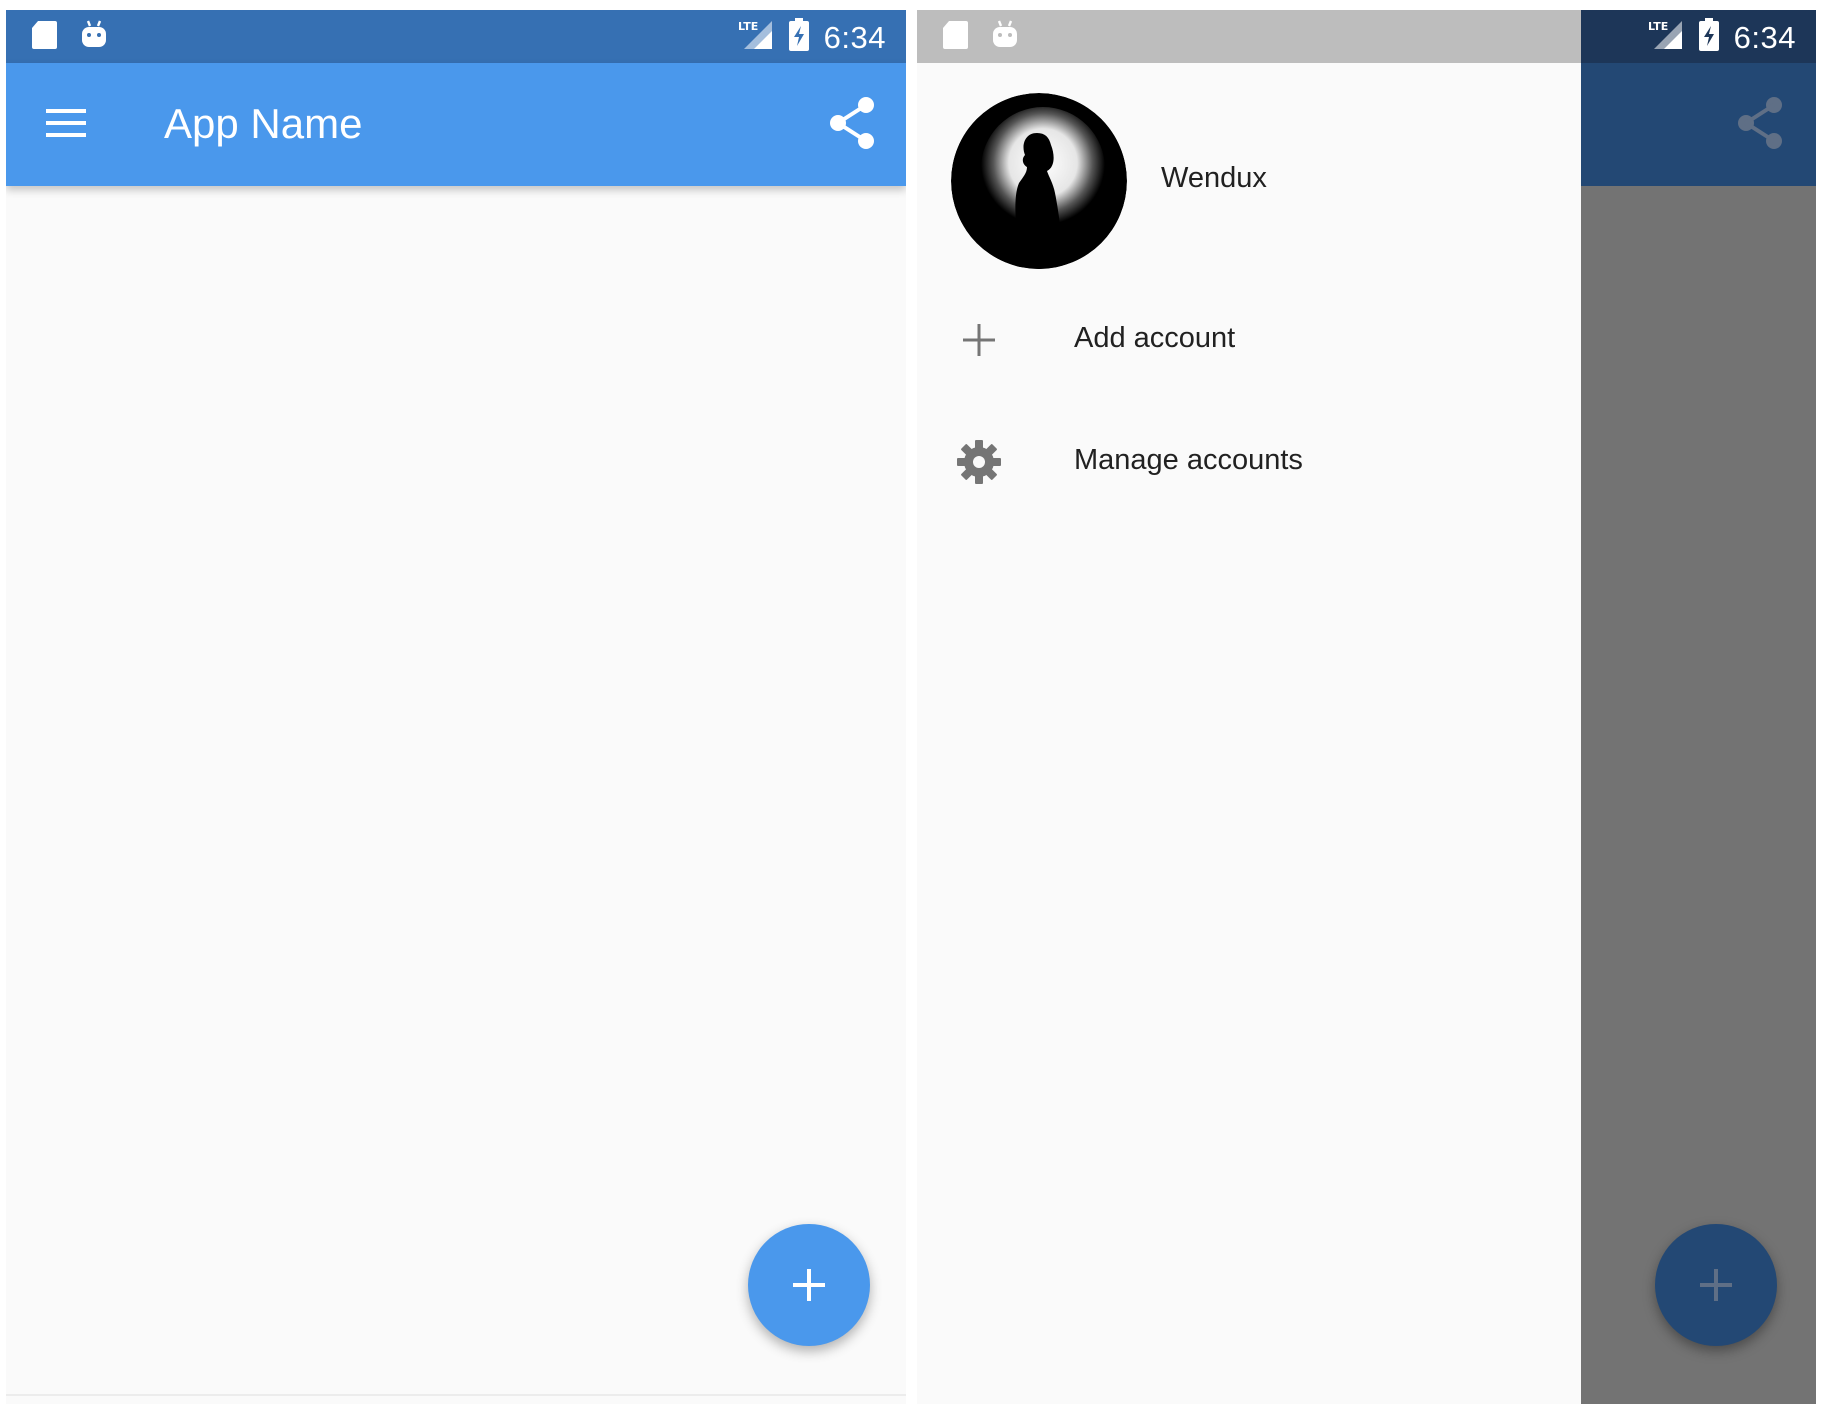 The width and height of the screenshot is (1821, 1408). What do you see at coordinates (456, 1395) in the screenshot?
I see `bottom-divider` at bounding box center [456, 1395].